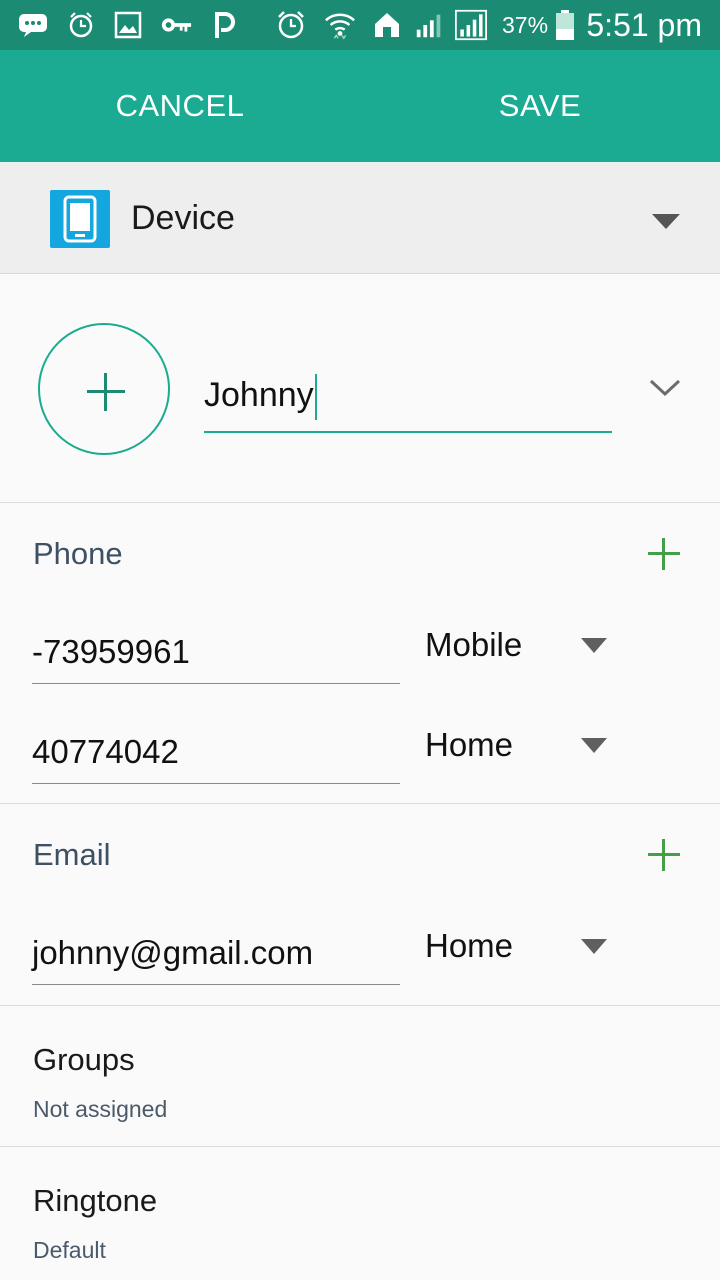 This screenshot has width=720, height=1280. Describe the element at coordinates (105, 751) in the screenshot. I see `phone-value-2: 40774042` at that location.